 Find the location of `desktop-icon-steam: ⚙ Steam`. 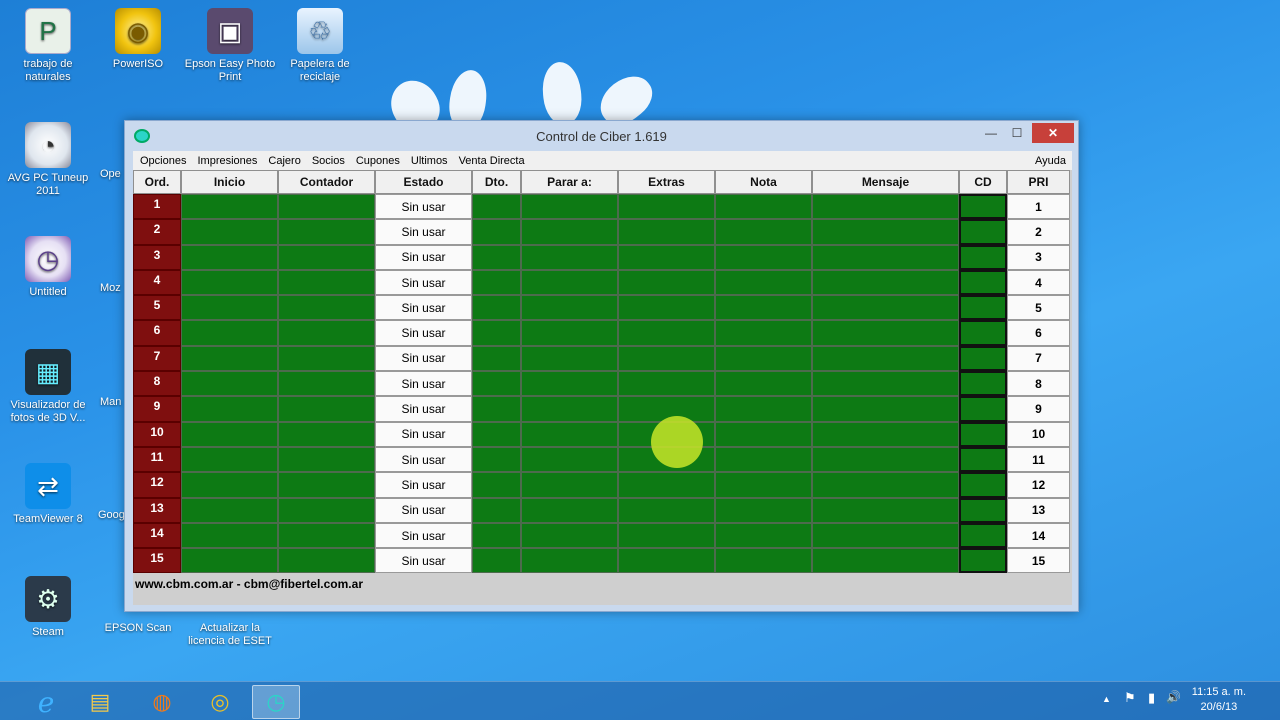

desktop-icon-steam: ⚙ Steam is located at coordinates (48, 607).